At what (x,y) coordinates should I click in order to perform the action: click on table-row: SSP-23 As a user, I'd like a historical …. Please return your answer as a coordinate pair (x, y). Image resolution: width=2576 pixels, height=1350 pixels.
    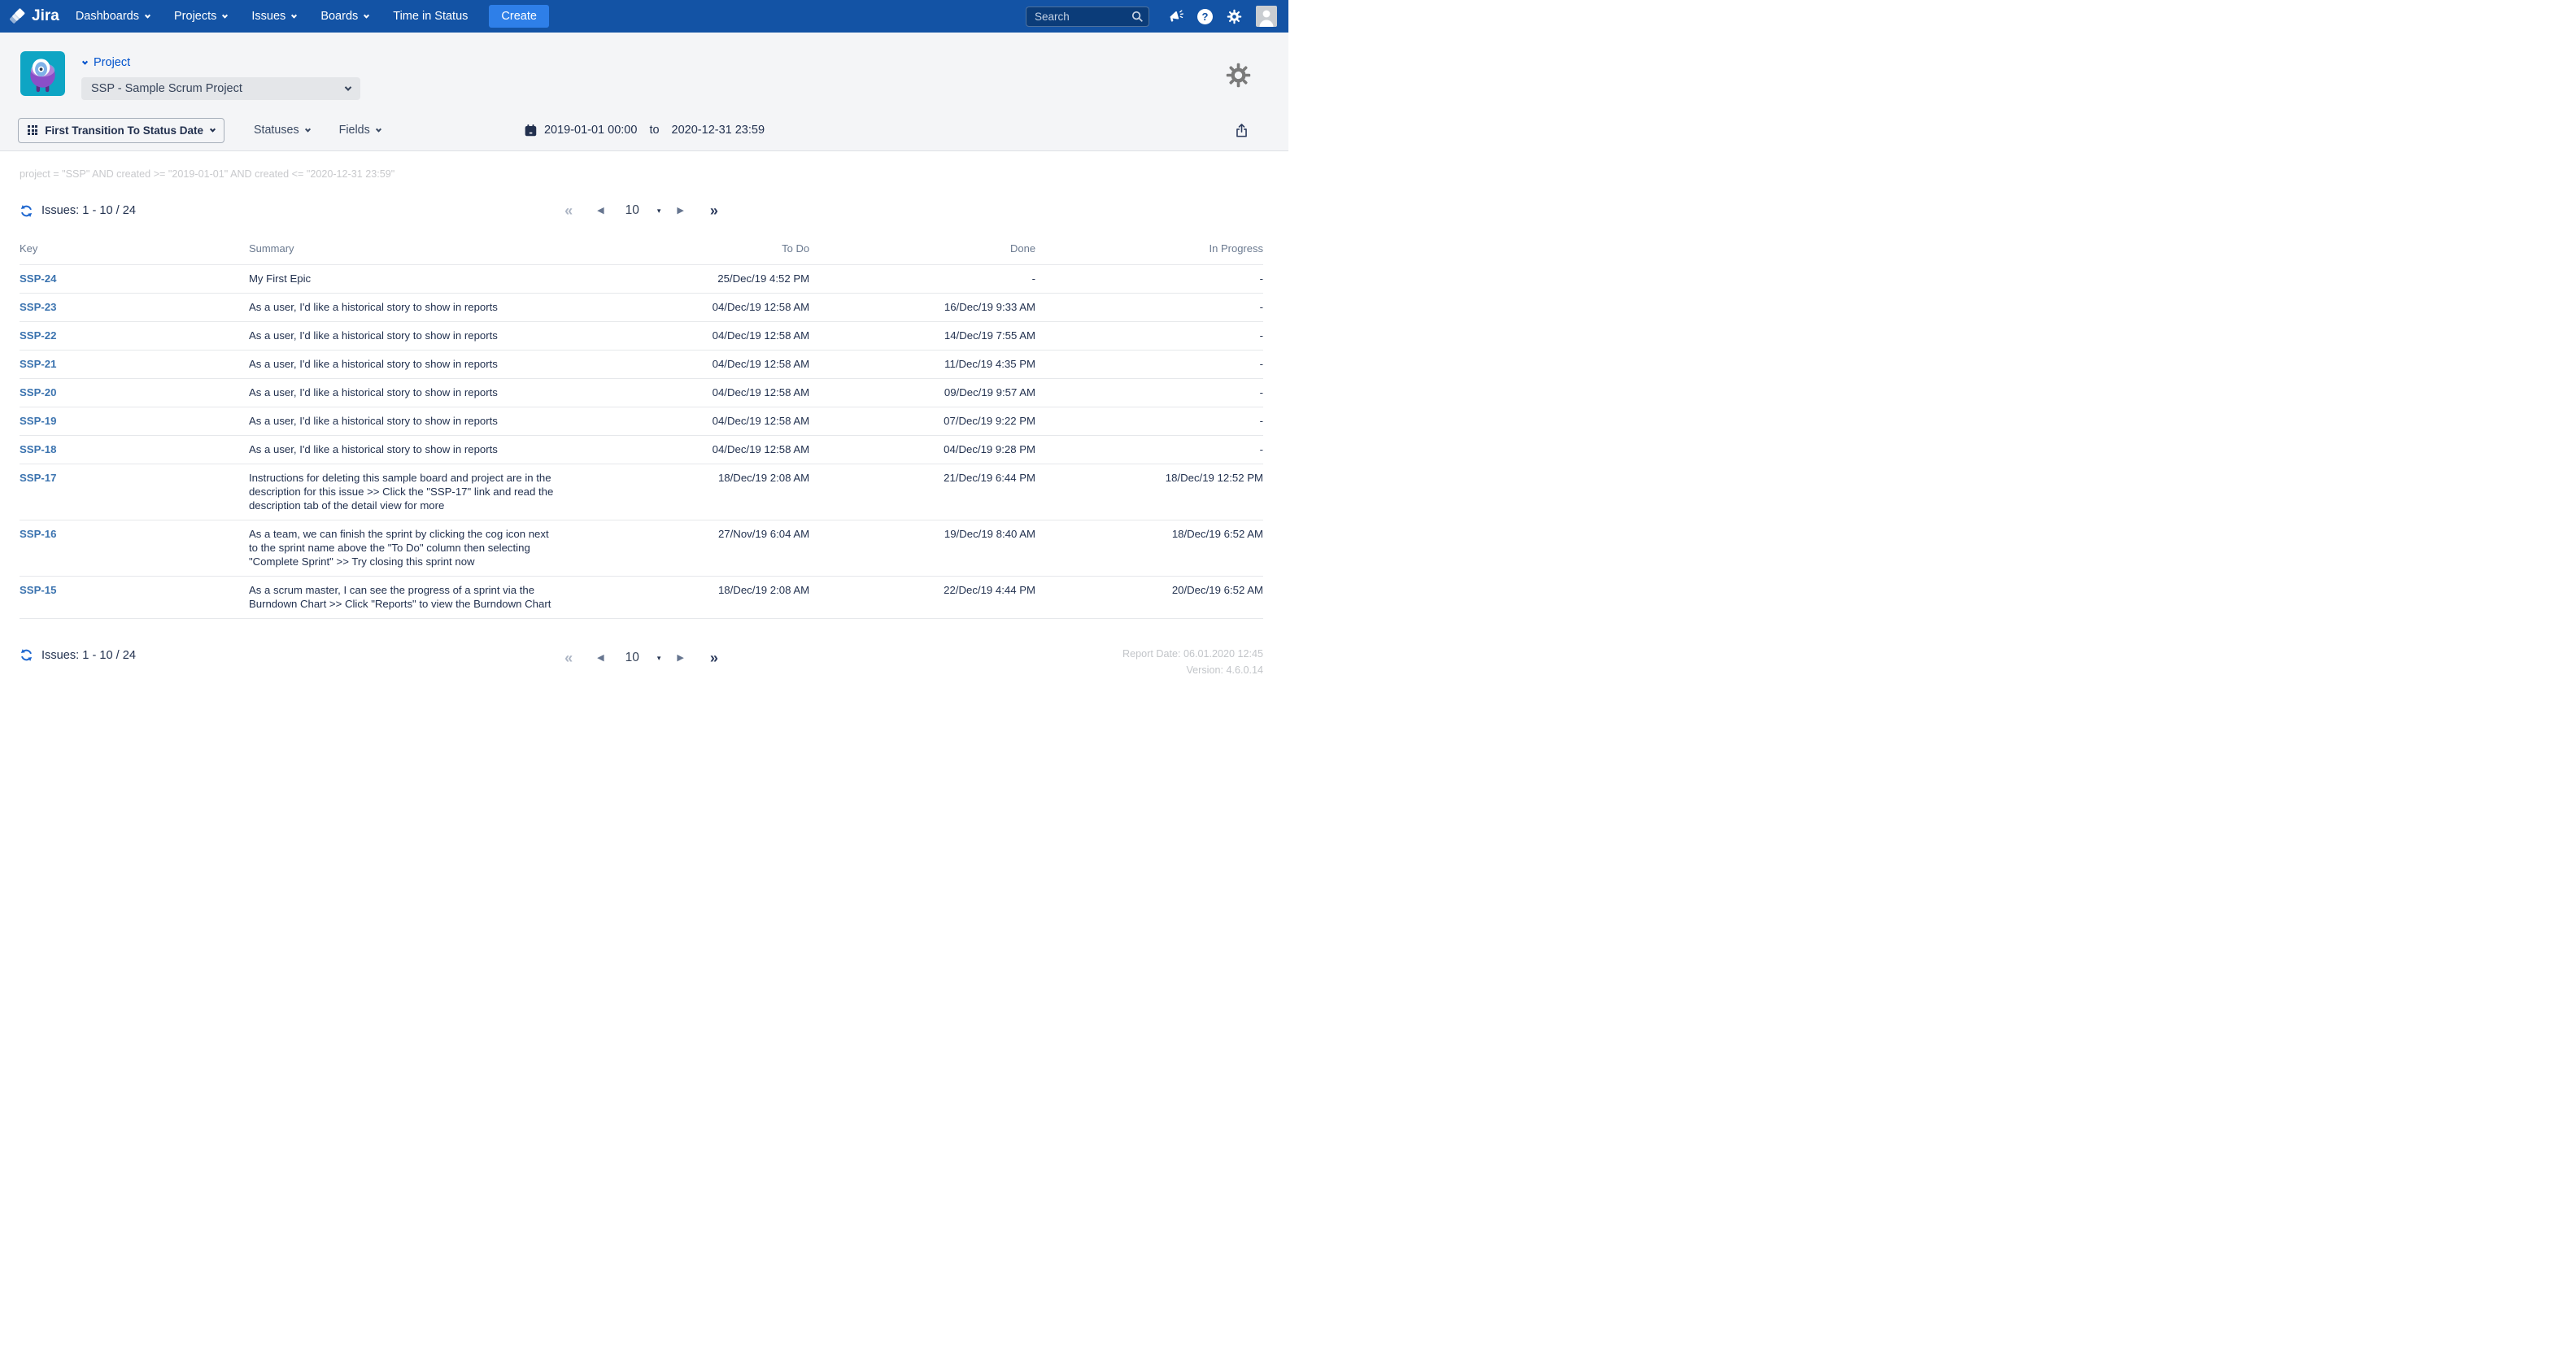
    Looking at the image, I should click on (641, 307).